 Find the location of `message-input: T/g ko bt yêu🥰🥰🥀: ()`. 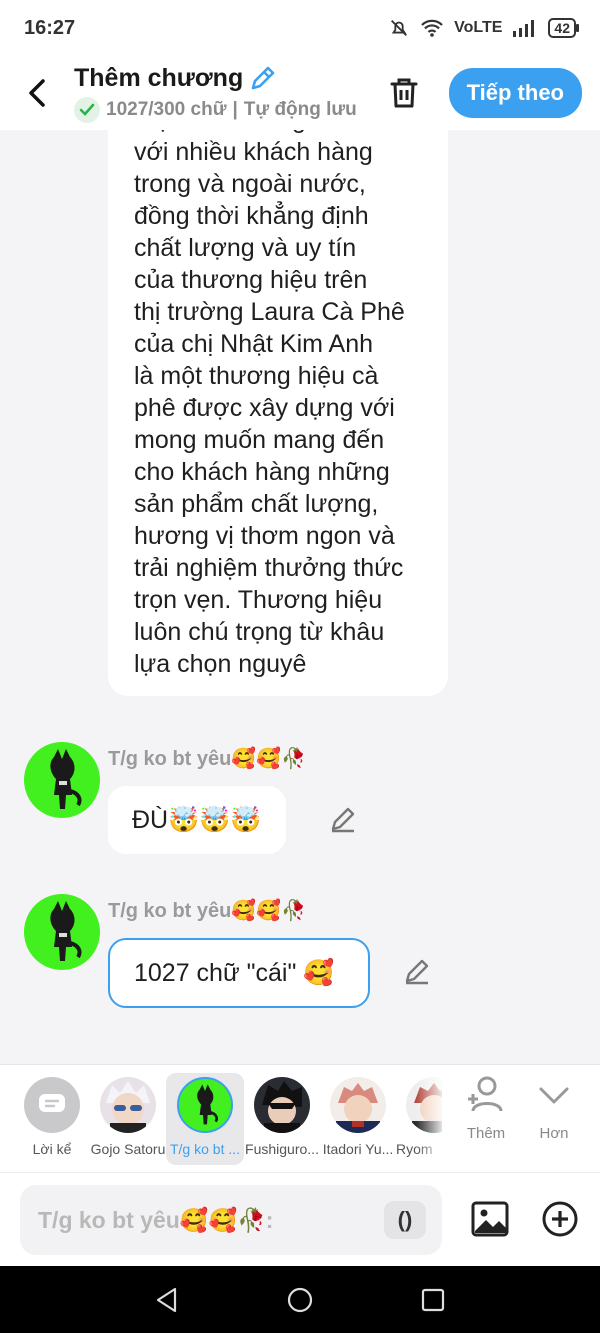

message-input: T/g ko bt yêu🥰🥰🥀: () is located at coordinates (231, 1220).